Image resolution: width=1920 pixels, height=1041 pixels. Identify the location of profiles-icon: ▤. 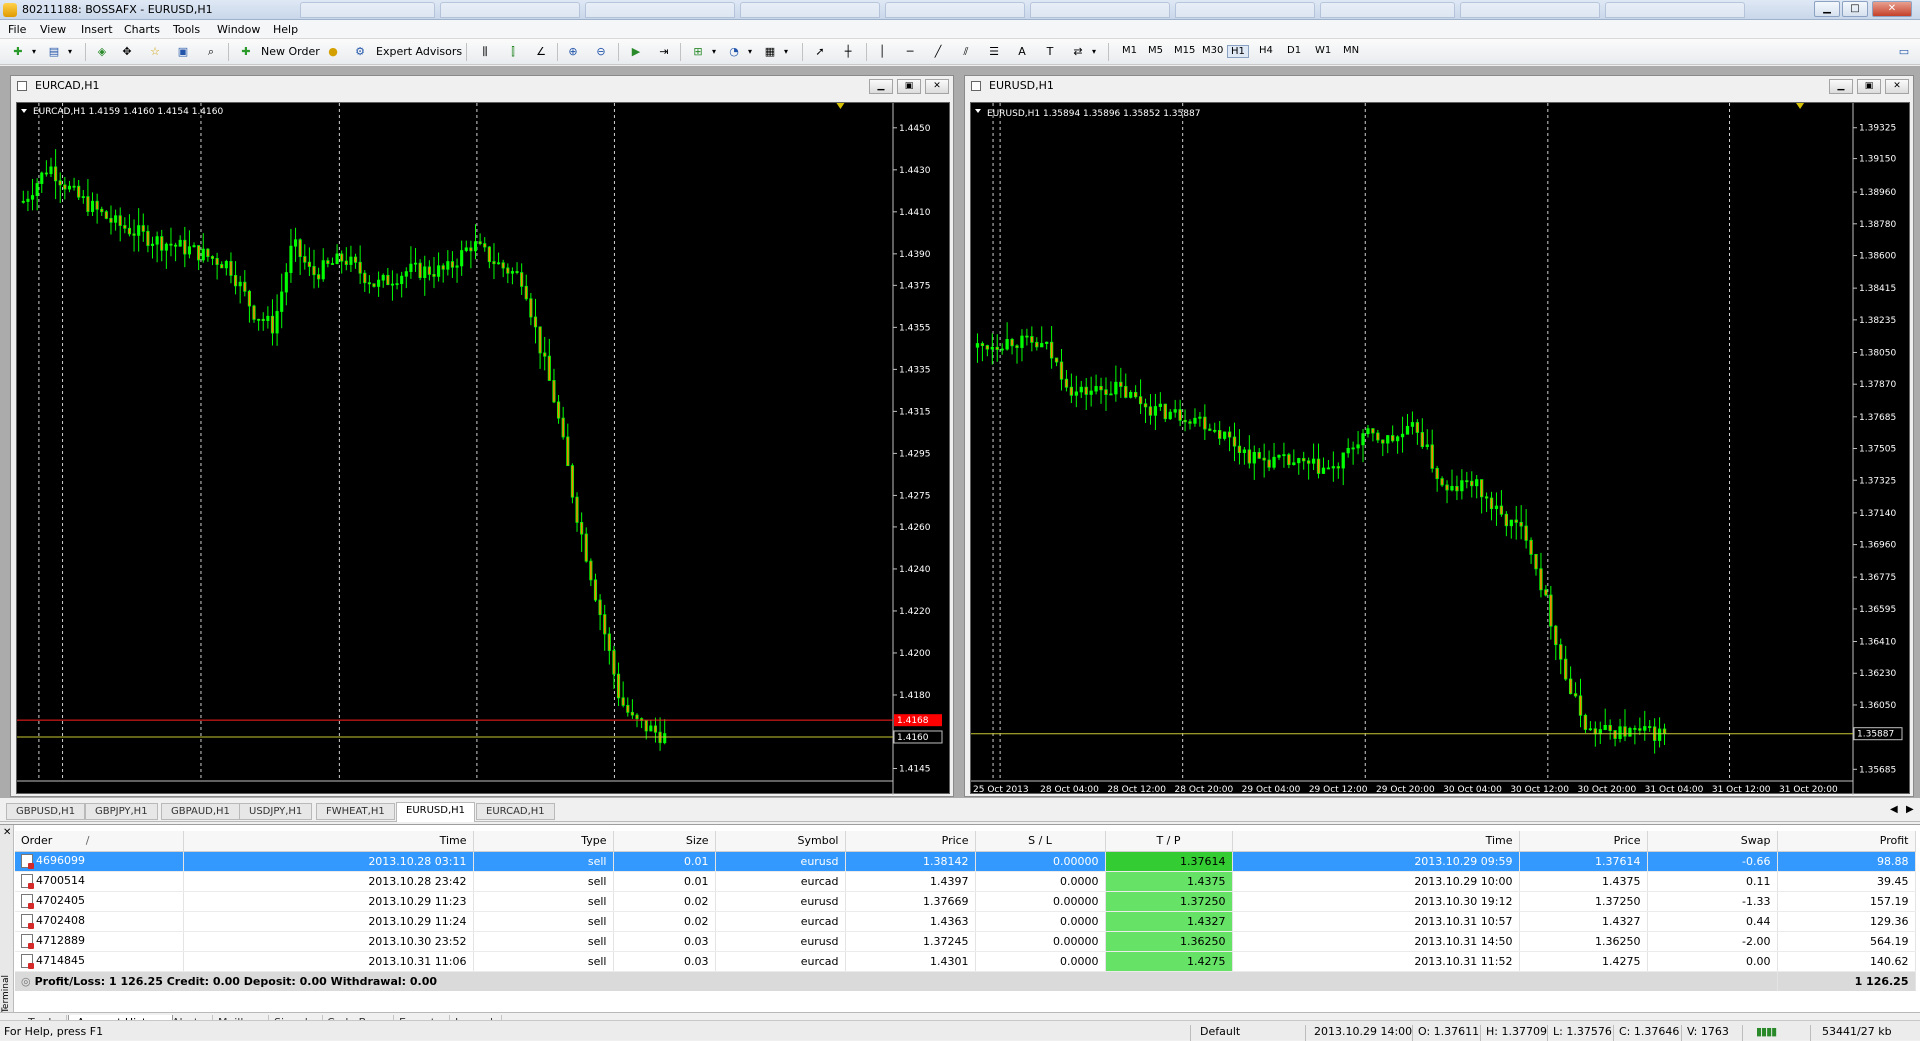
(54, 52).